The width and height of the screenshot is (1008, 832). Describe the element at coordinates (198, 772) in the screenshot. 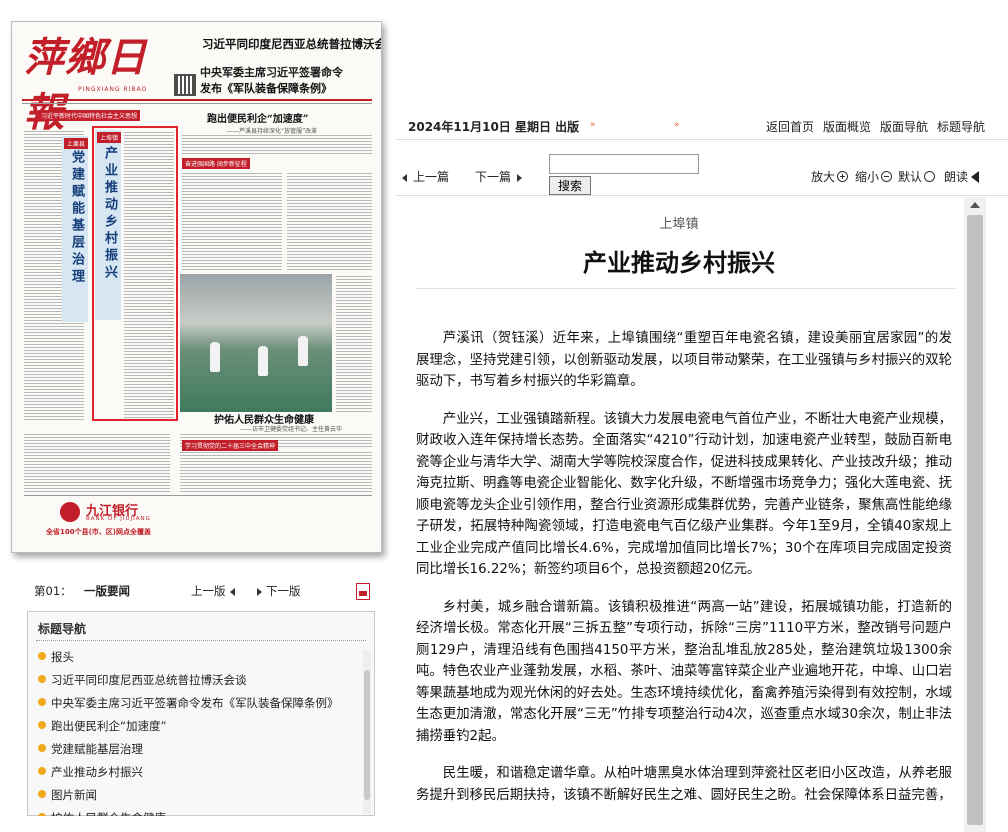

I see `title-link: 产业推动乡村振兴` at that location.